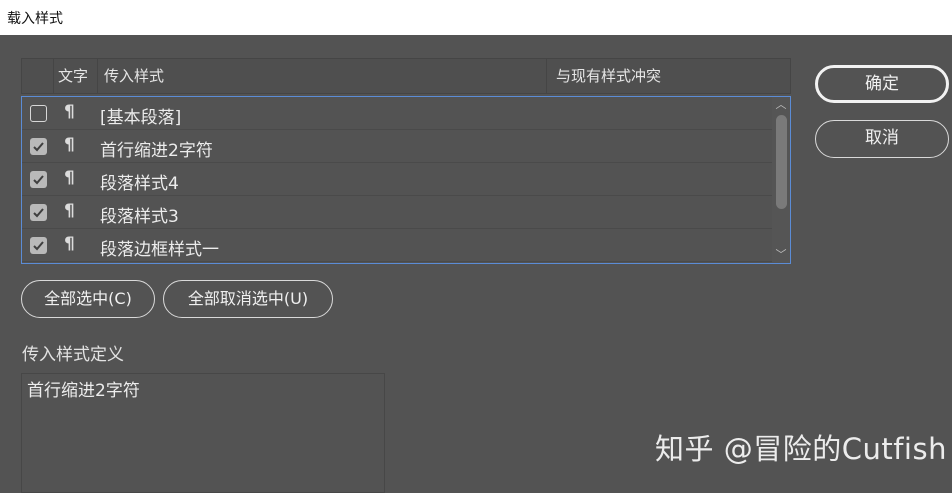 The image size is (952, 493). I want to click on scrollbar-thumb, so click(781, 162).